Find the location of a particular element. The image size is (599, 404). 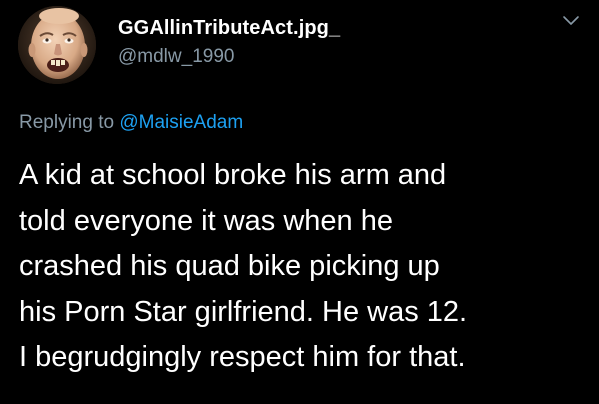

replying-to: Replying to @MaisieAdam is located at coordinates (131, 123).